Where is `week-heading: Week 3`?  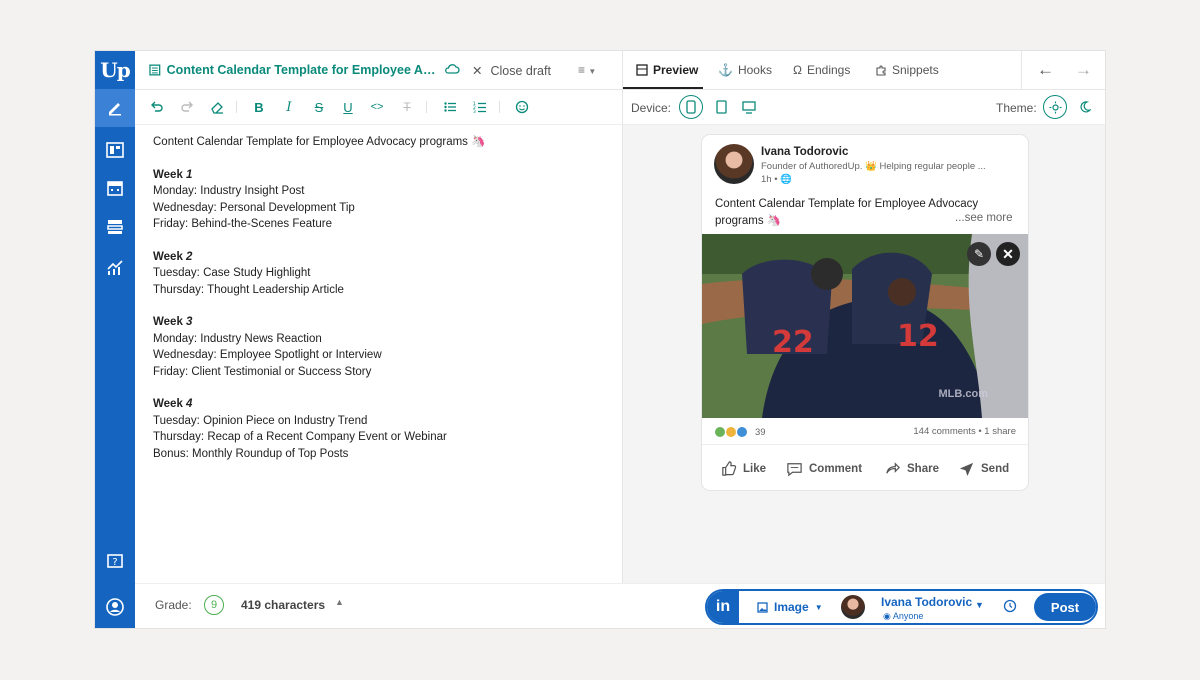 week-heading: Week 3 is located at coordinates (173, 322).